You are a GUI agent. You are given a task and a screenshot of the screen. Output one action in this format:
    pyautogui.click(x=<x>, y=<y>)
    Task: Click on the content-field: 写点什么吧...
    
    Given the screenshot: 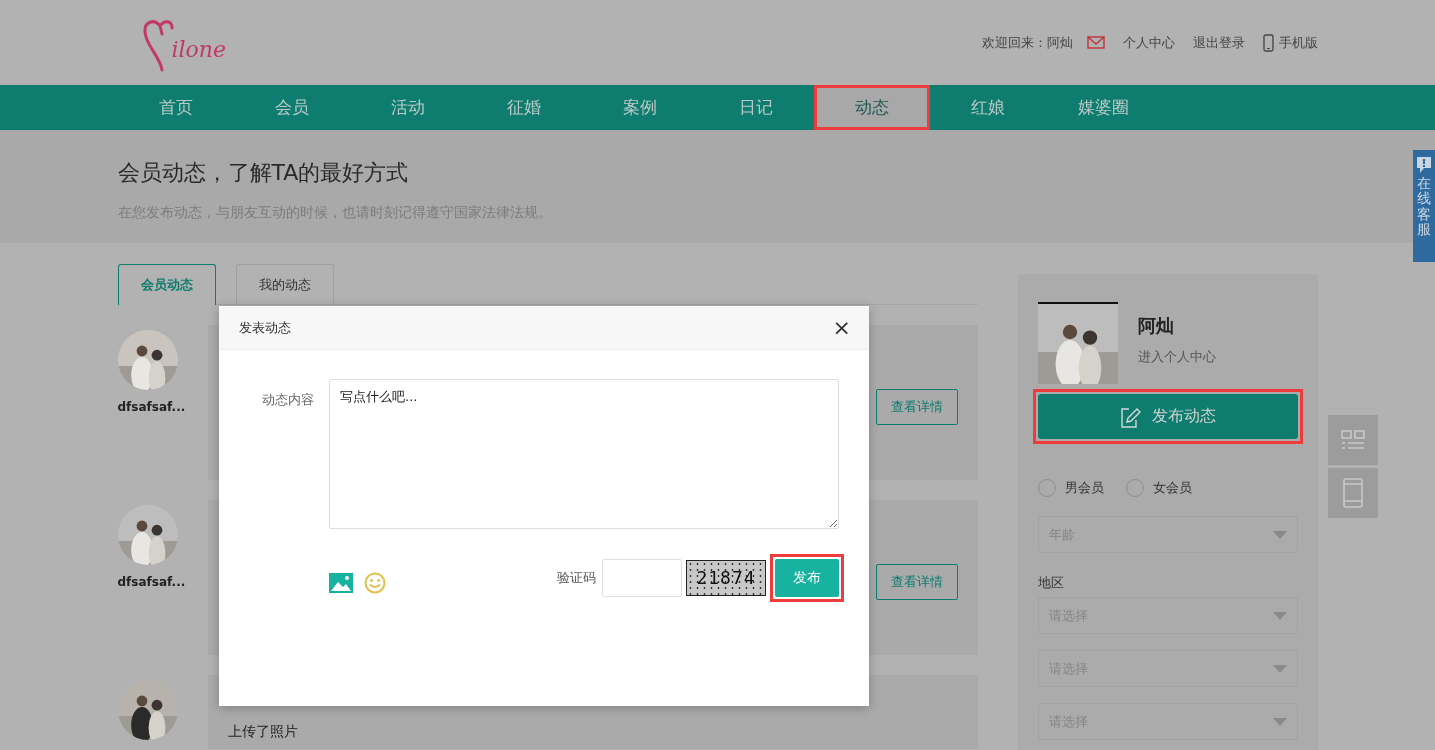 What is the action you would take?
    pyautogui.click(x=584, y=454)
    